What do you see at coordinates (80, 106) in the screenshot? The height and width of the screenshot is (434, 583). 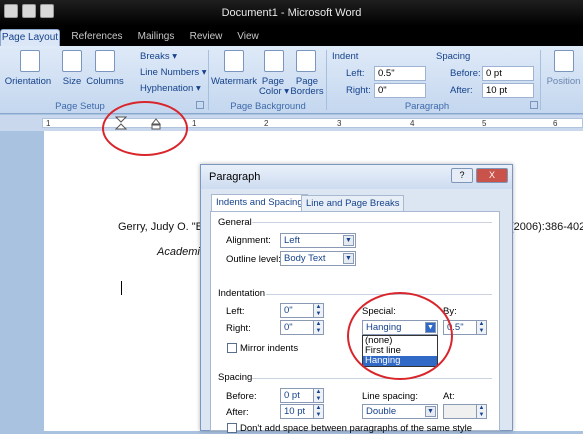 I see `page-setup-group-label: Page Setup` at bounding box center [80, 106].